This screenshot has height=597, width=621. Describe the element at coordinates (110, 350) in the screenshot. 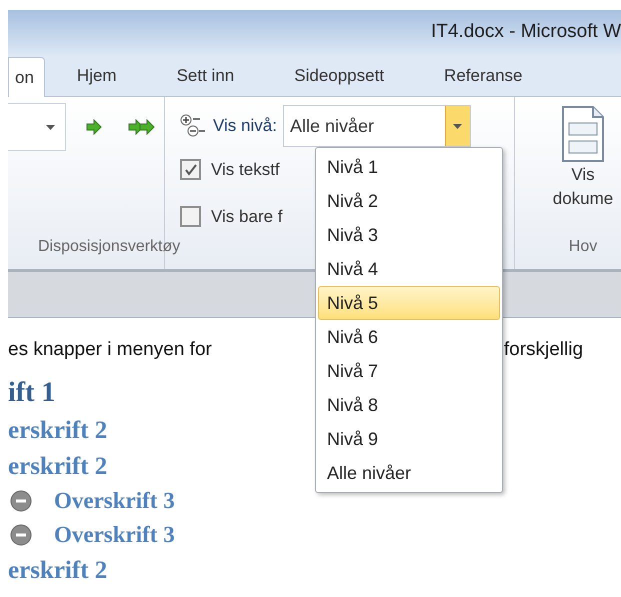

I see `body-text: es knapper i menyen for` at that location.